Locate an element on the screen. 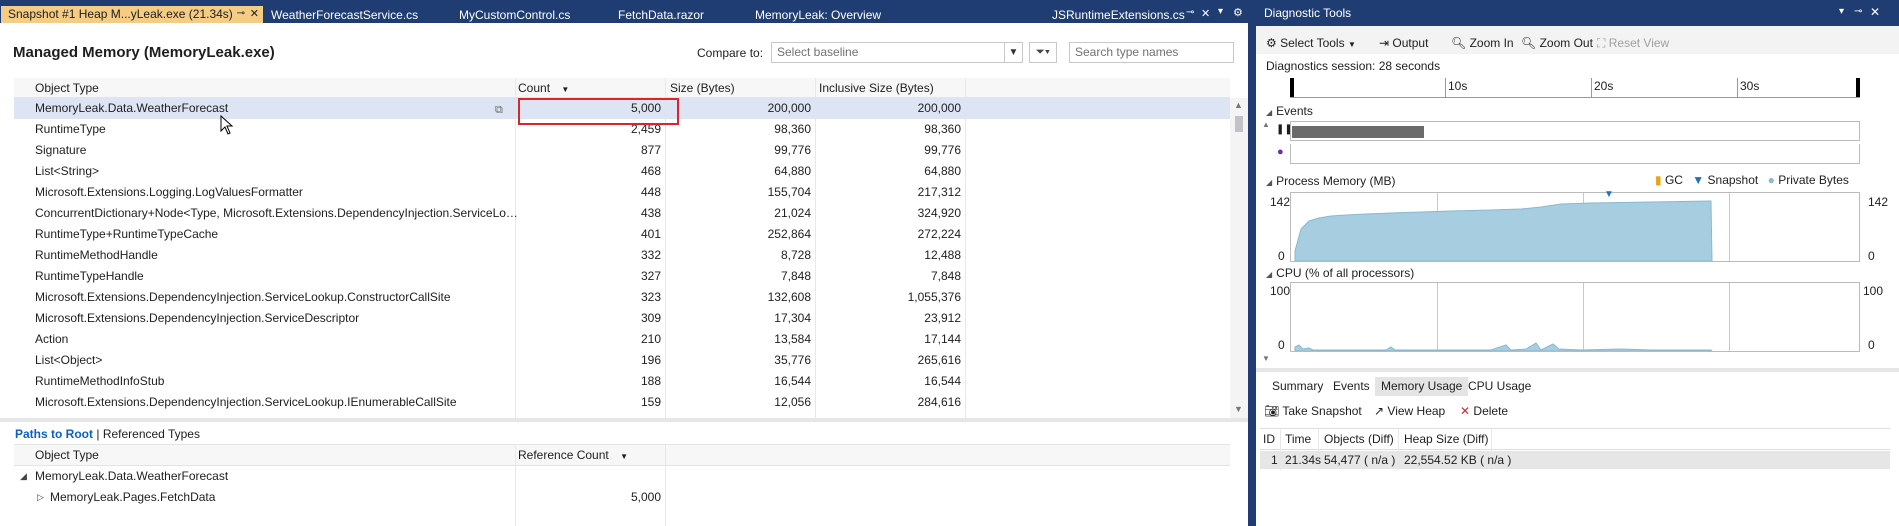 This screenshot has width=1899, height=526. expand-icon: ▷ is located at coordinates (40, 497).